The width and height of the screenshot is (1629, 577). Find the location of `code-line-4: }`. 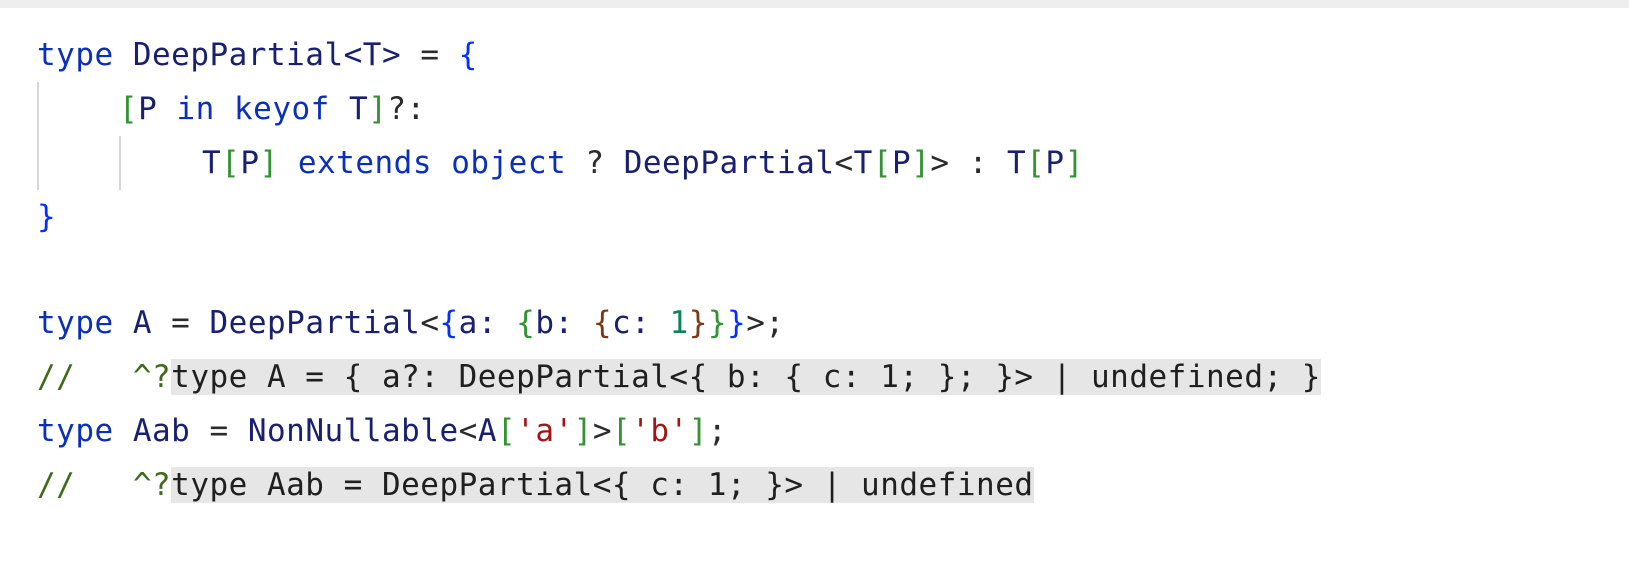

code-line-4: } is located at coordinates (679, 217).